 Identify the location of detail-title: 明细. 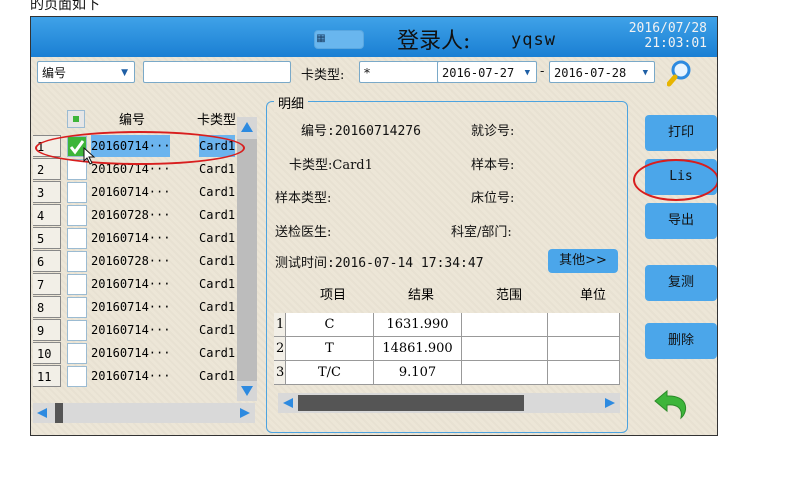
(291, 102).